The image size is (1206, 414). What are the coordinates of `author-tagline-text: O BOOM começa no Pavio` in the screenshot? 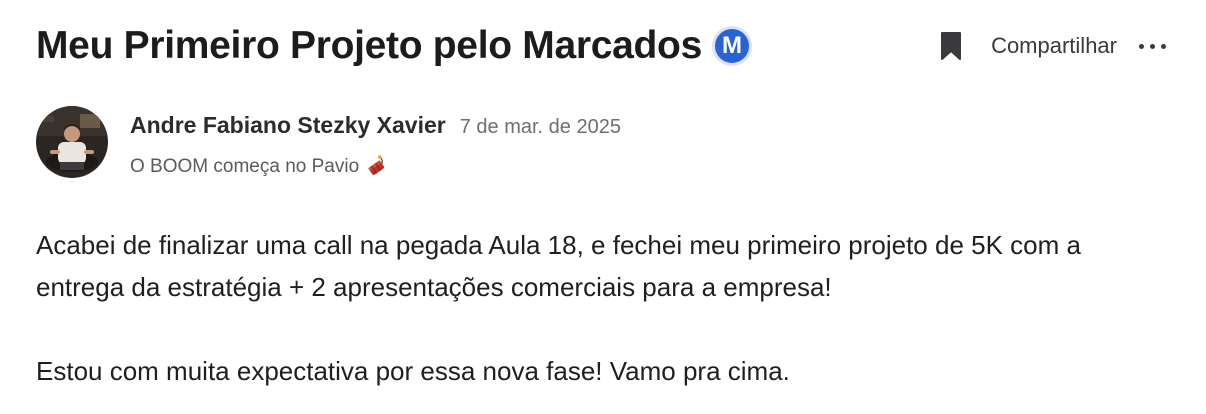 It's located at (245, 166).